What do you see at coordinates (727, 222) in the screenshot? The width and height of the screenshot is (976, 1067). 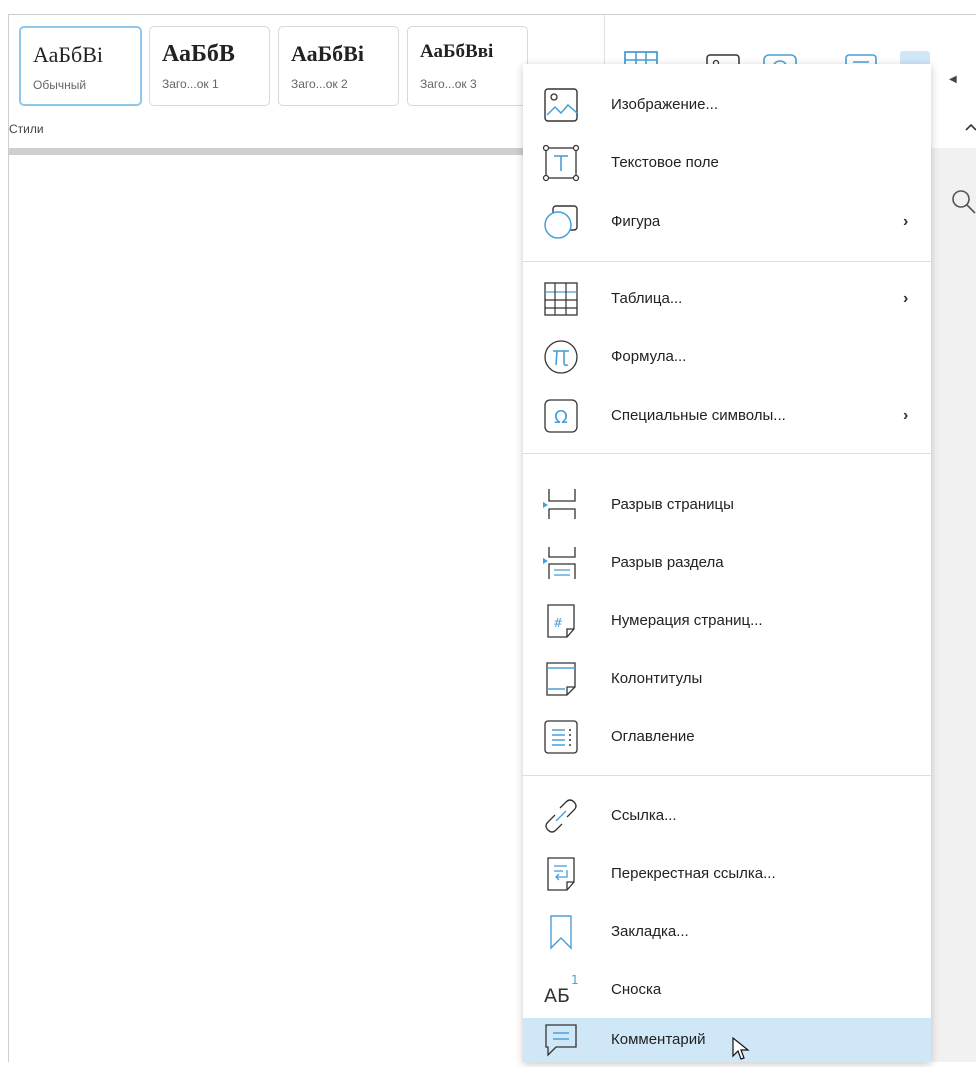 I see `menu-item-shape: Фигура ›` at bounding box center [727, 222].